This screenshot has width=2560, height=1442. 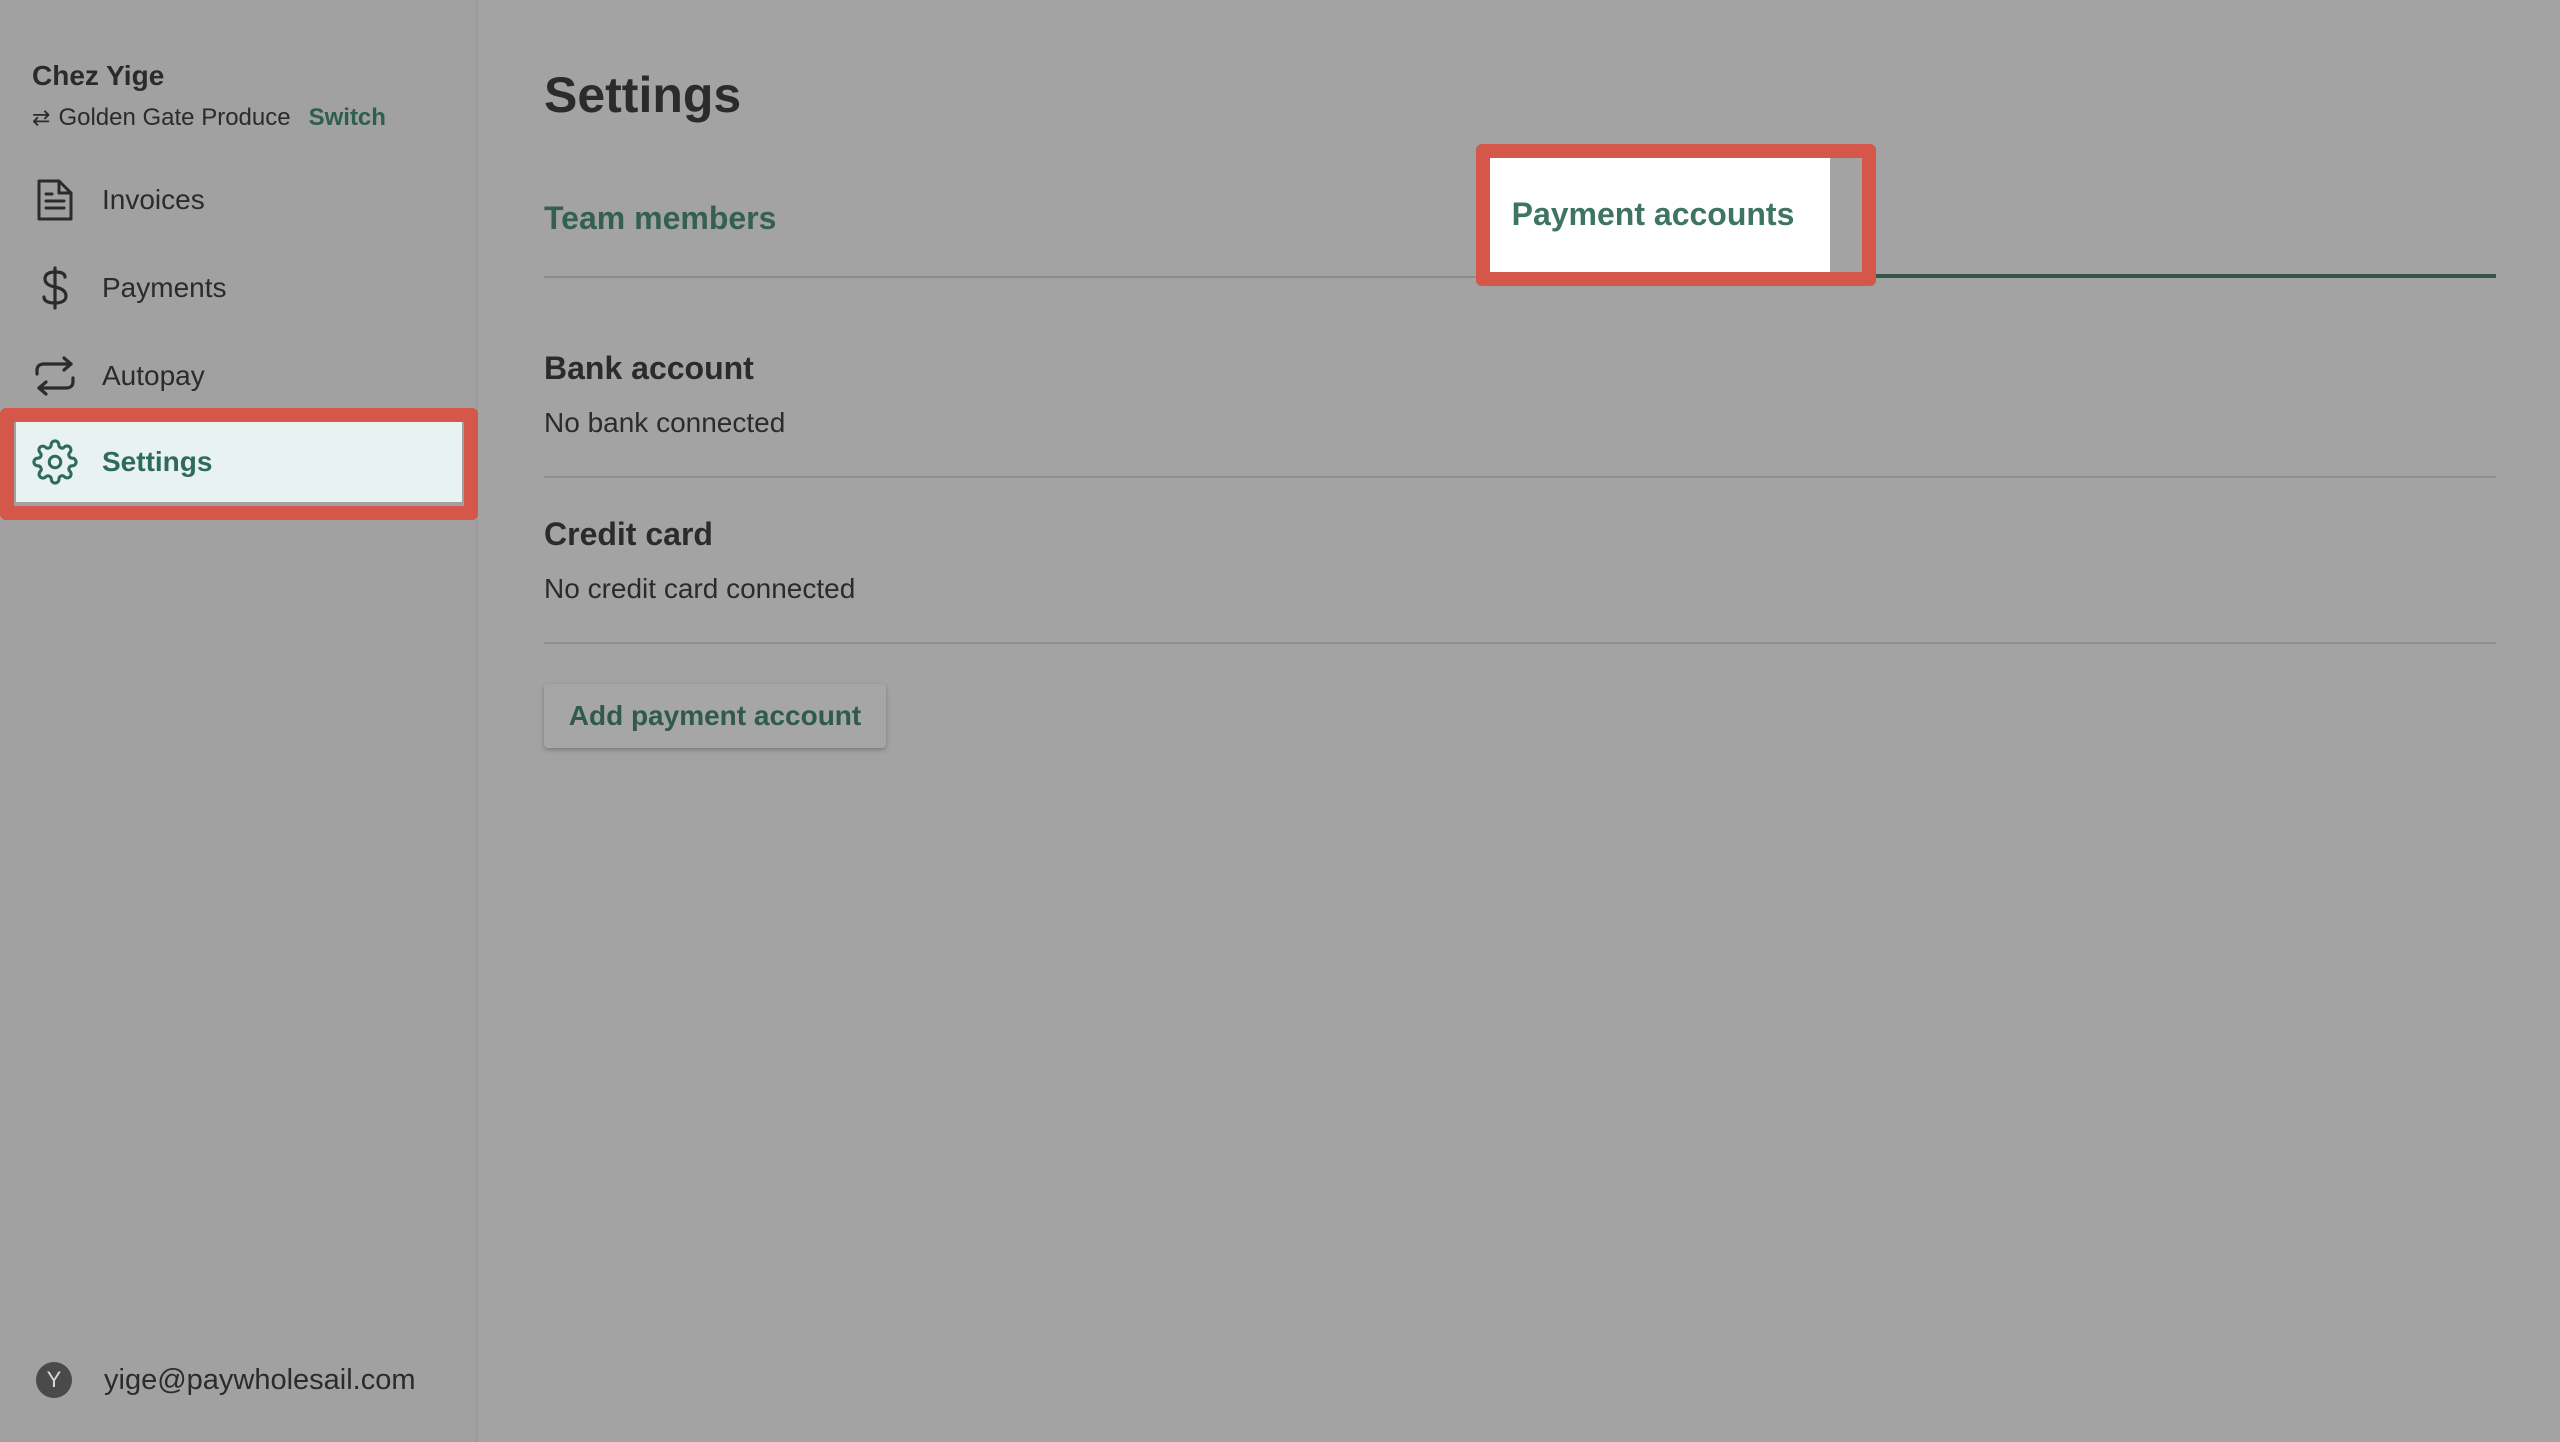 I want to click on dollar-icon, so click(x=55, y=288).